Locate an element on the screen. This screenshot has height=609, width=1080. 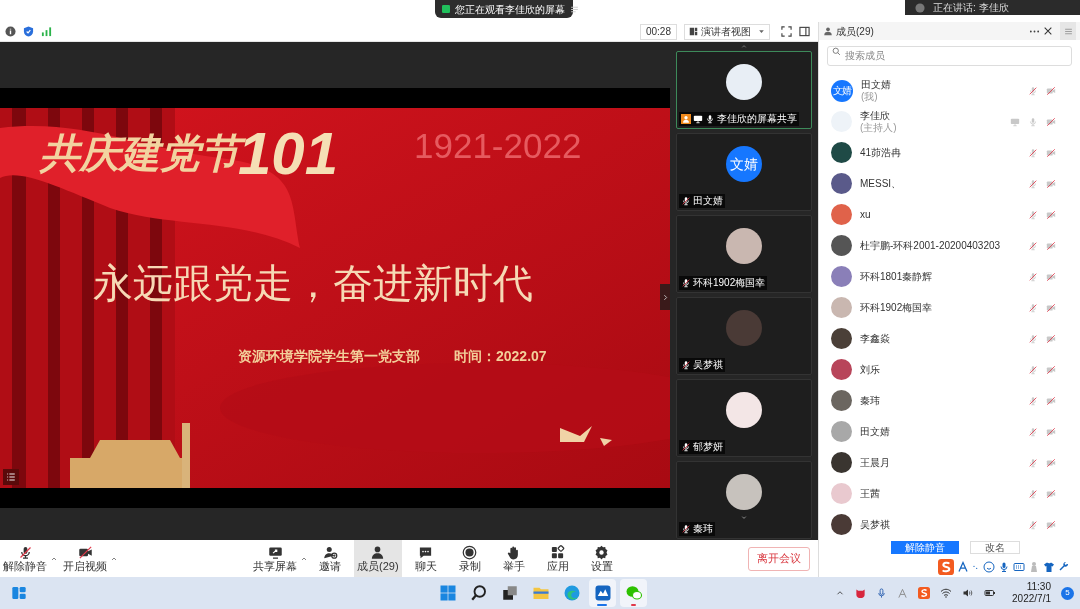
member-row: 田文婧 is located at coordinates (949, 431).